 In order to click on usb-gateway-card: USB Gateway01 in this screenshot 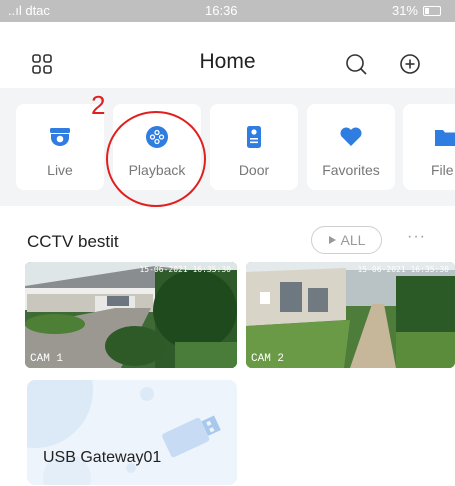, I will do `click(132, 432)`.